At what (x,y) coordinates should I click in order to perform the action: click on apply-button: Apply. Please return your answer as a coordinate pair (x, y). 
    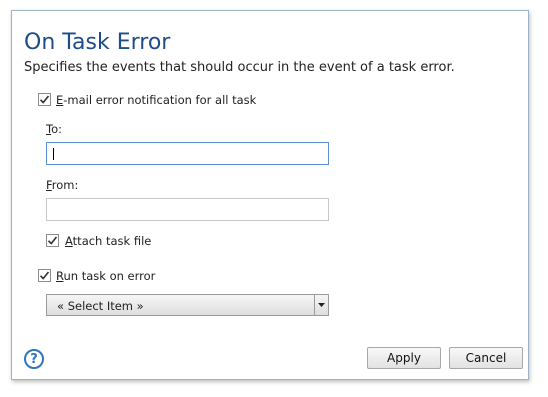
    Looking at the image, I should click on (404, 358).